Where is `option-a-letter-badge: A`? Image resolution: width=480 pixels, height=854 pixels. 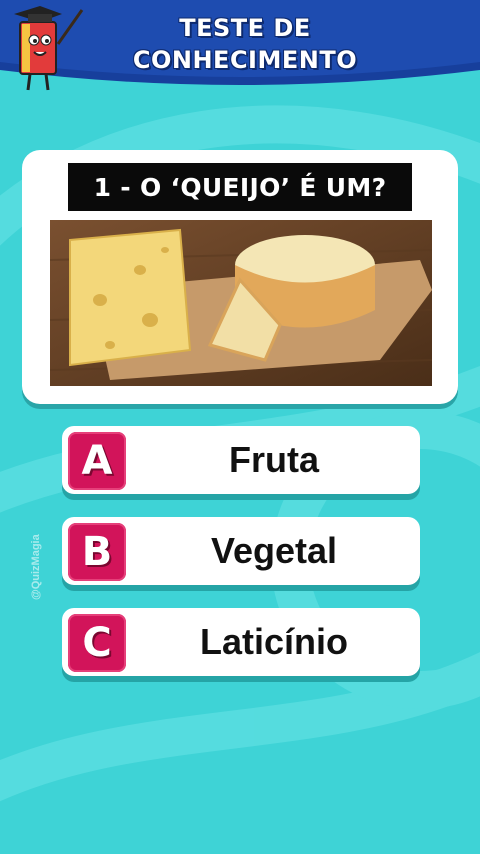
option-a-letter-badge: A is located at coordinates (97, 461).